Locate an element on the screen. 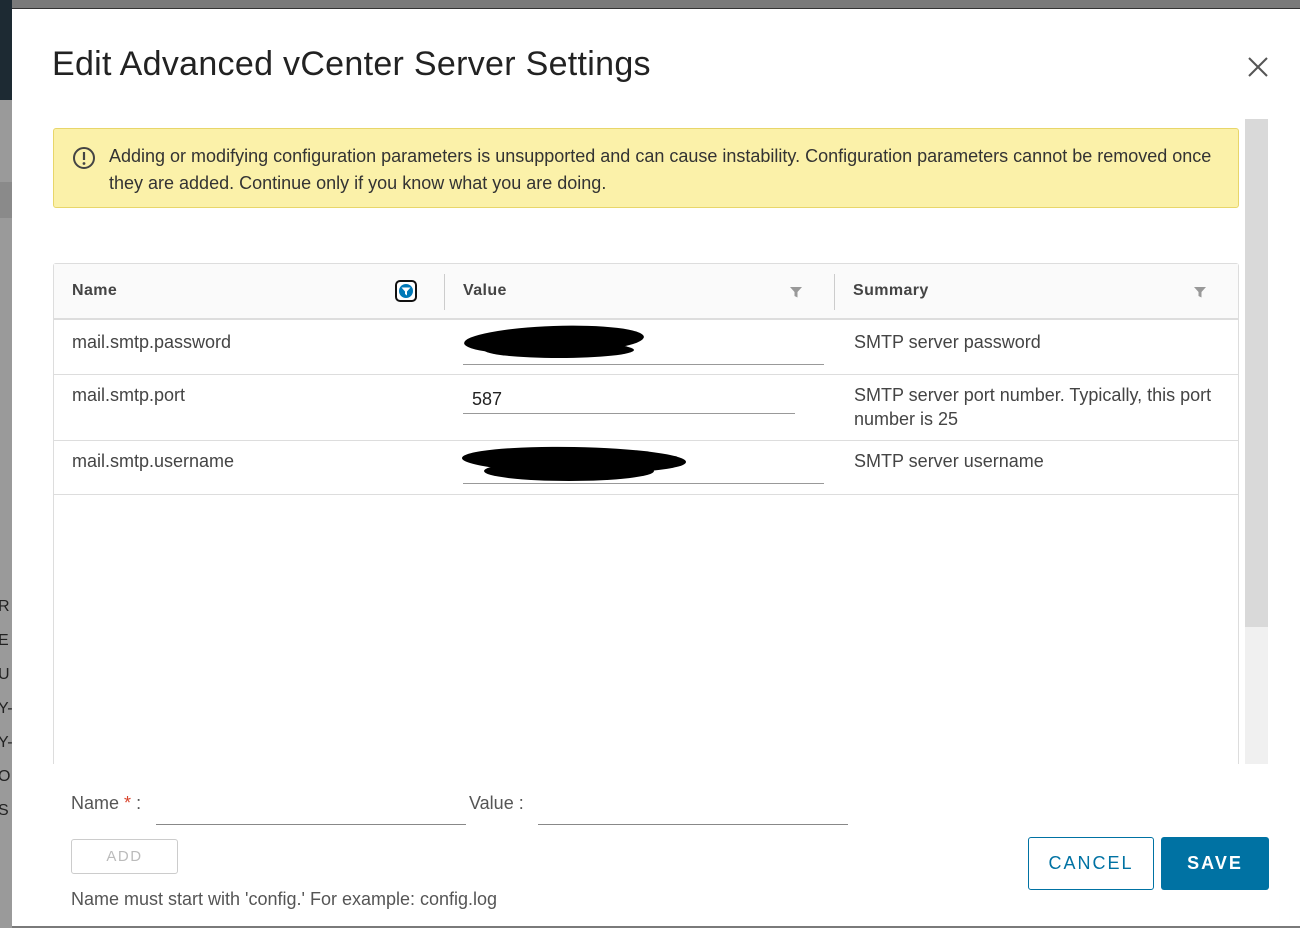 The width and height of the screenshot is (1300, 928). setting-value-input is located at coordinates (629, 399).